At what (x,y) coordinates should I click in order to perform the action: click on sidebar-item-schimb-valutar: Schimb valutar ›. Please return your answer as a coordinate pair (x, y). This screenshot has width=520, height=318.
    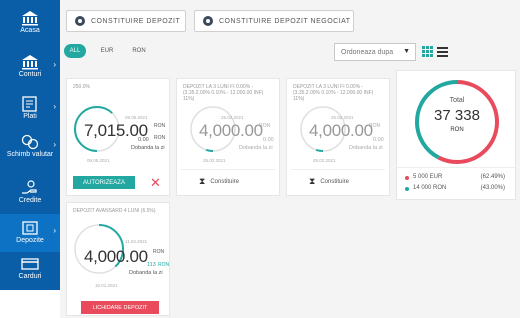
    Looking at the image, I should click on (30, 154).